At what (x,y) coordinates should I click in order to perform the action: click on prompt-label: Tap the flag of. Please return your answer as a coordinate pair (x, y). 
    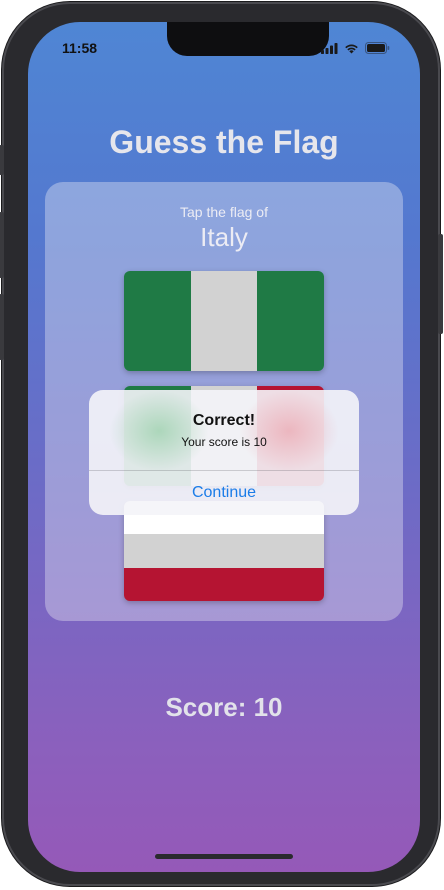
    Looking at the image, I should click on (224, 212).